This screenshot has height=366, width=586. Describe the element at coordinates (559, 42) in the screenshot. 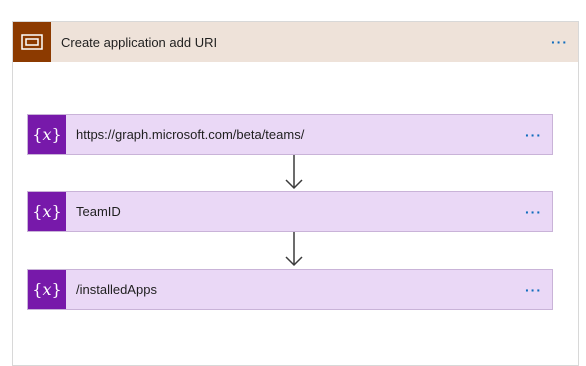

I see `scope-more-options-button: ···` at that location.